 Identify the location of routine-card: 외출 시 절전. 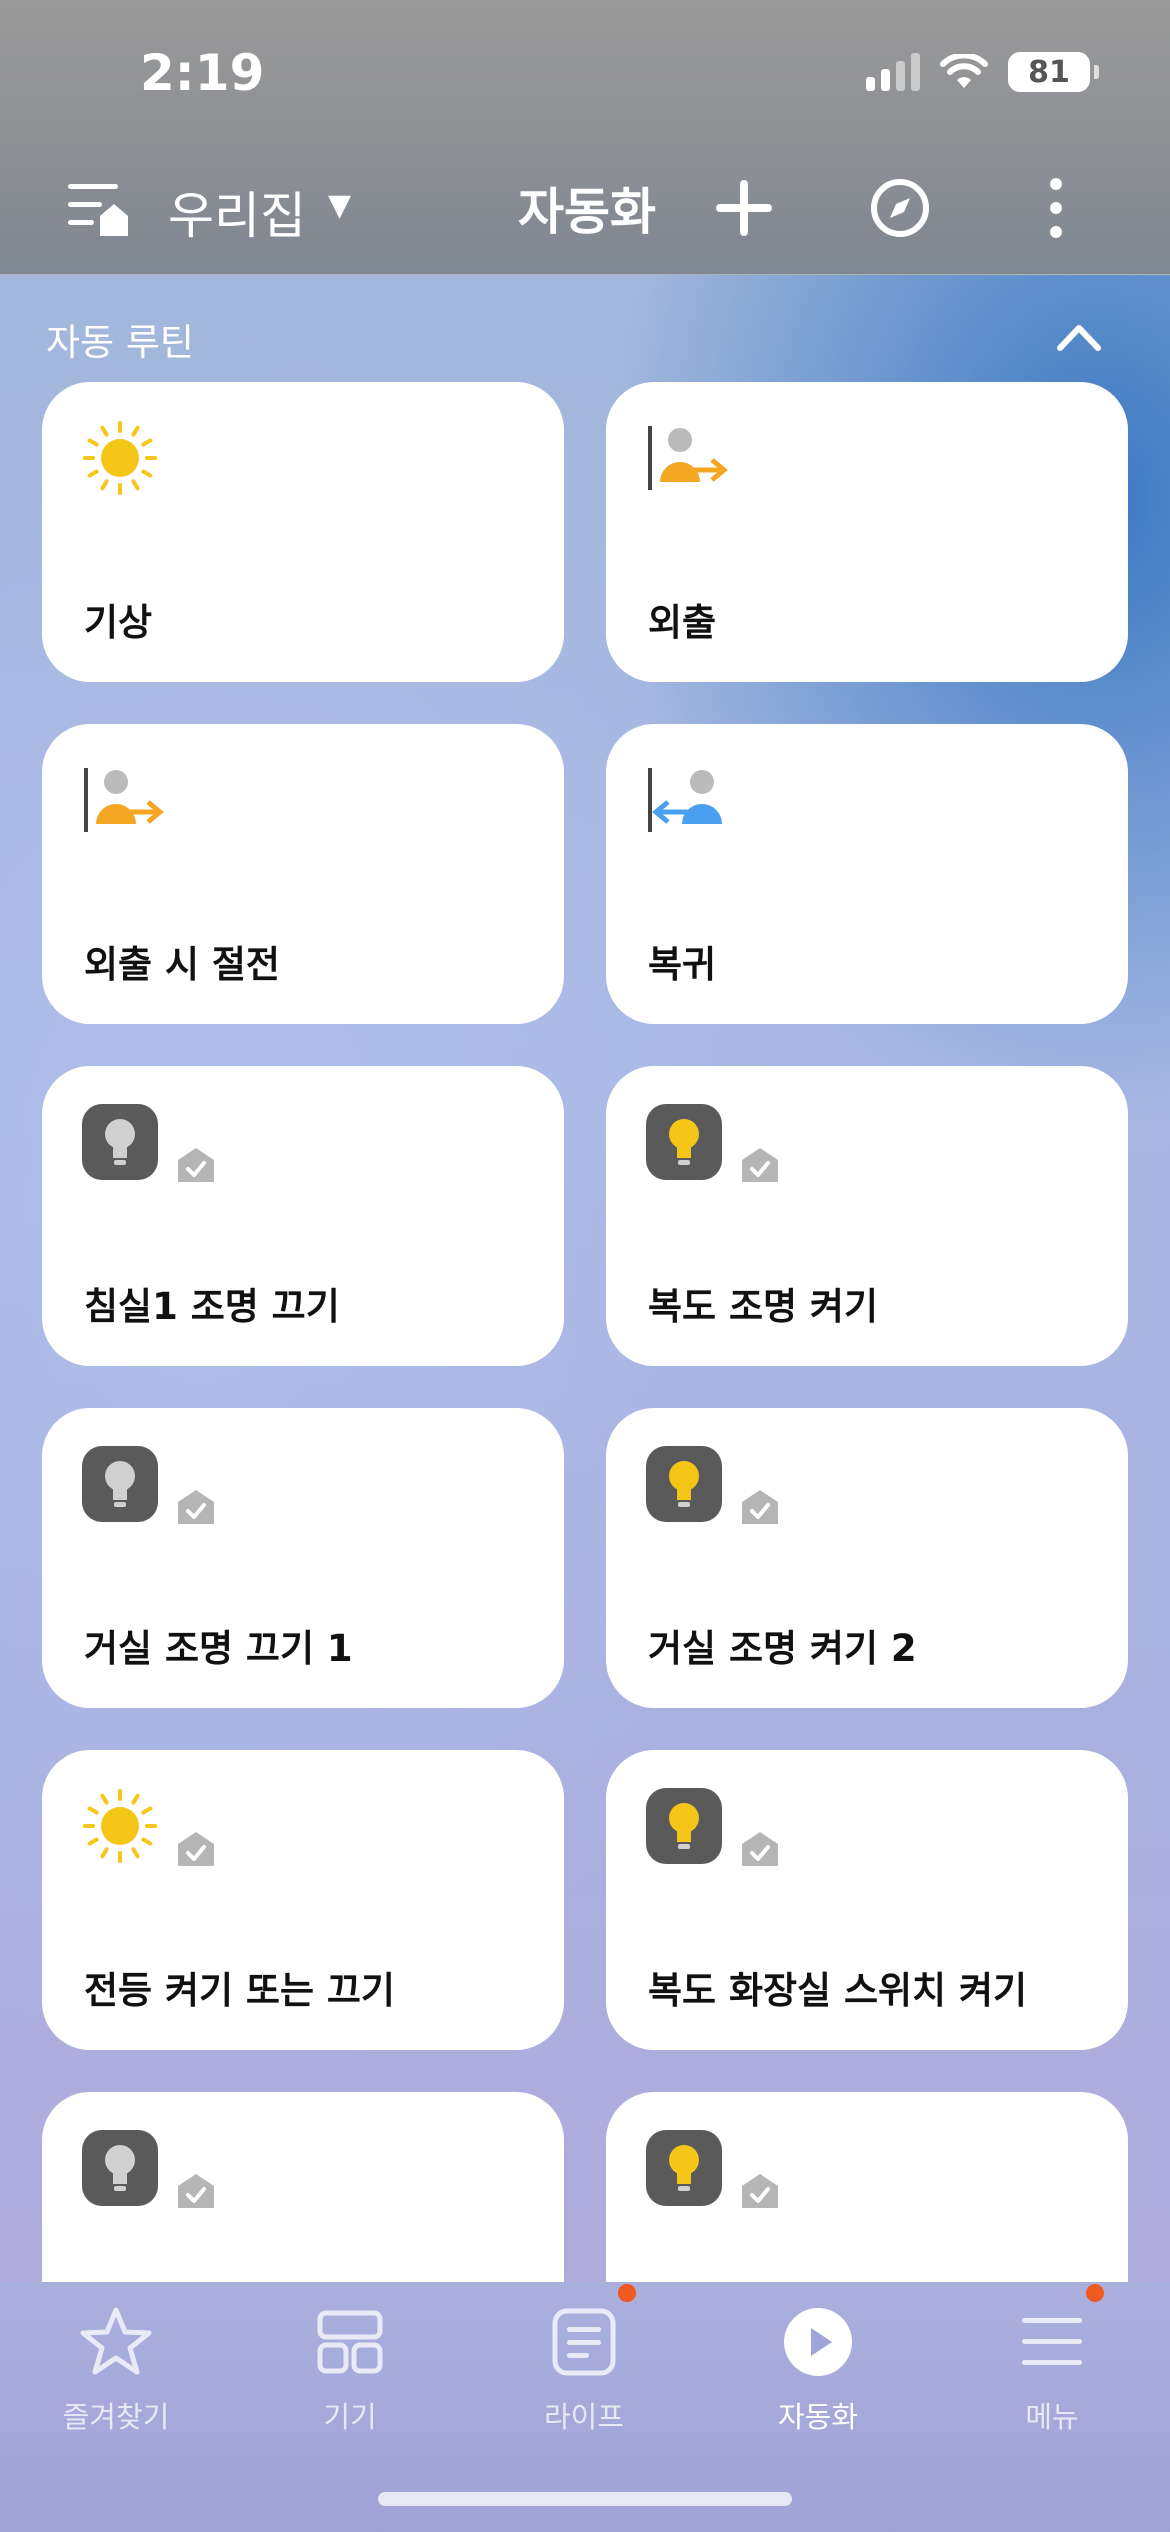
(303, 874).